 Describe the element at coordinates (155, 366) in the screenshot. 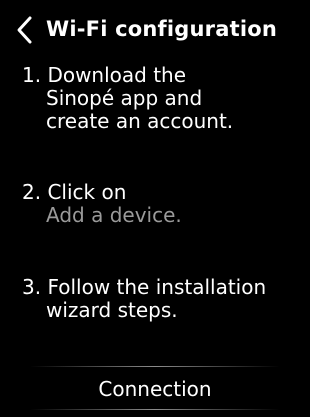

I see `divider-top` at that location.